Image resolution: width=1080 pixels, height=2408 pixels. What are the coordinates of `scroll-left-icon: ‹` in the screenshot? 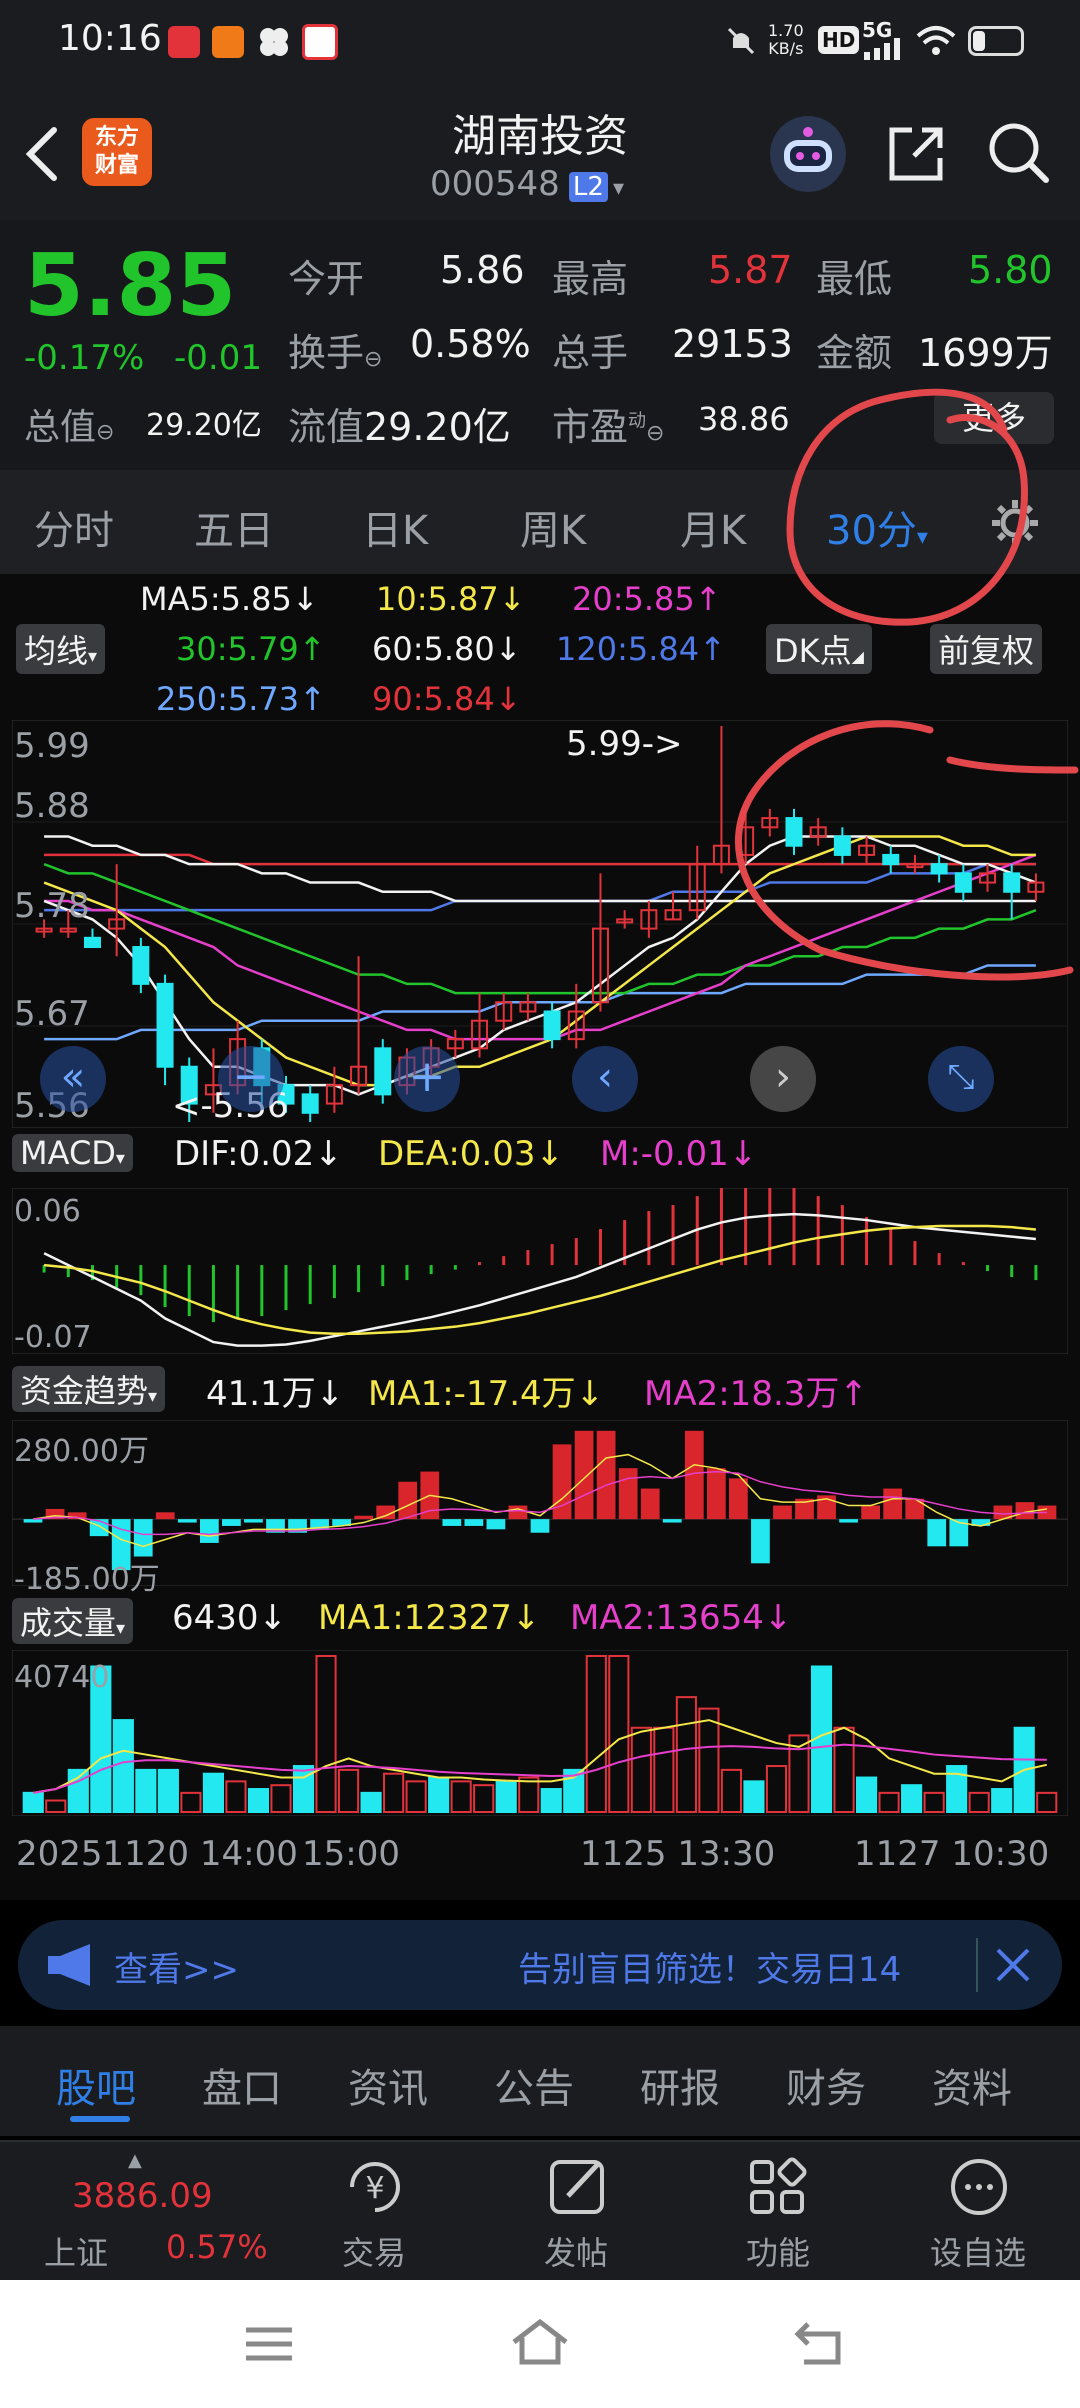 It's located at (605, 1079).